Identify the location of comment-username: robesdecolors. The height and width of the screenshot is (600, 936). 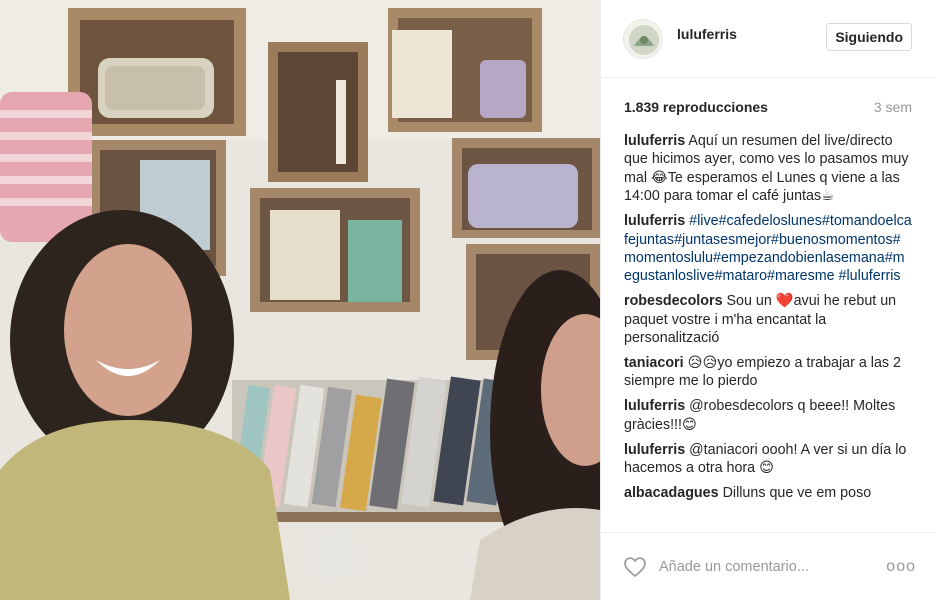
(673, 301).